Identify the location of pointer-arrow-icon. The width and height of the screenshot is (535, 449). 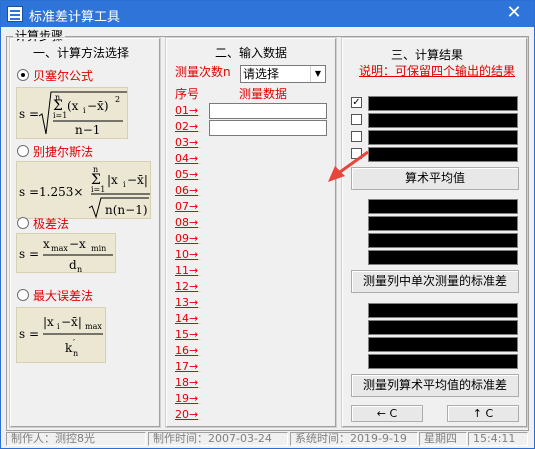
(348, 166).